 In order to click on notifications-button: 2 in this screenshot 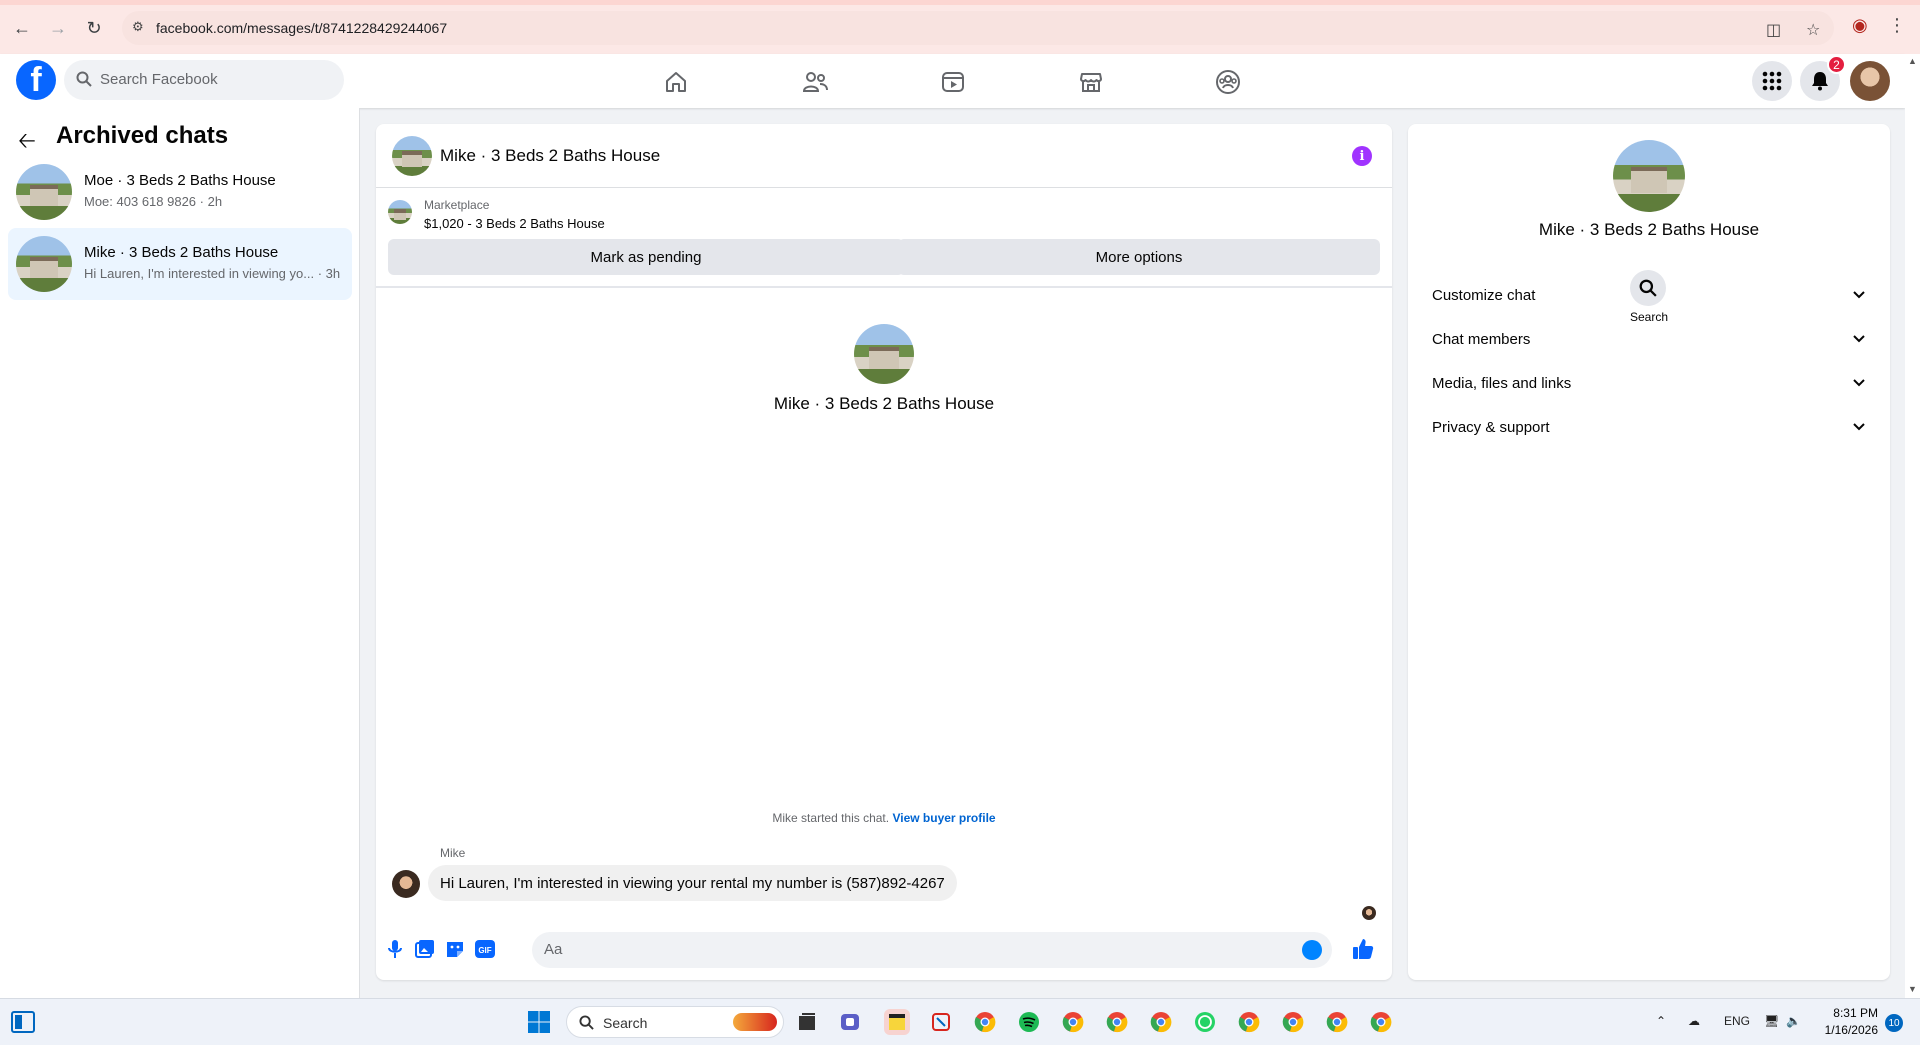, I will do `click(1823, 78)`.